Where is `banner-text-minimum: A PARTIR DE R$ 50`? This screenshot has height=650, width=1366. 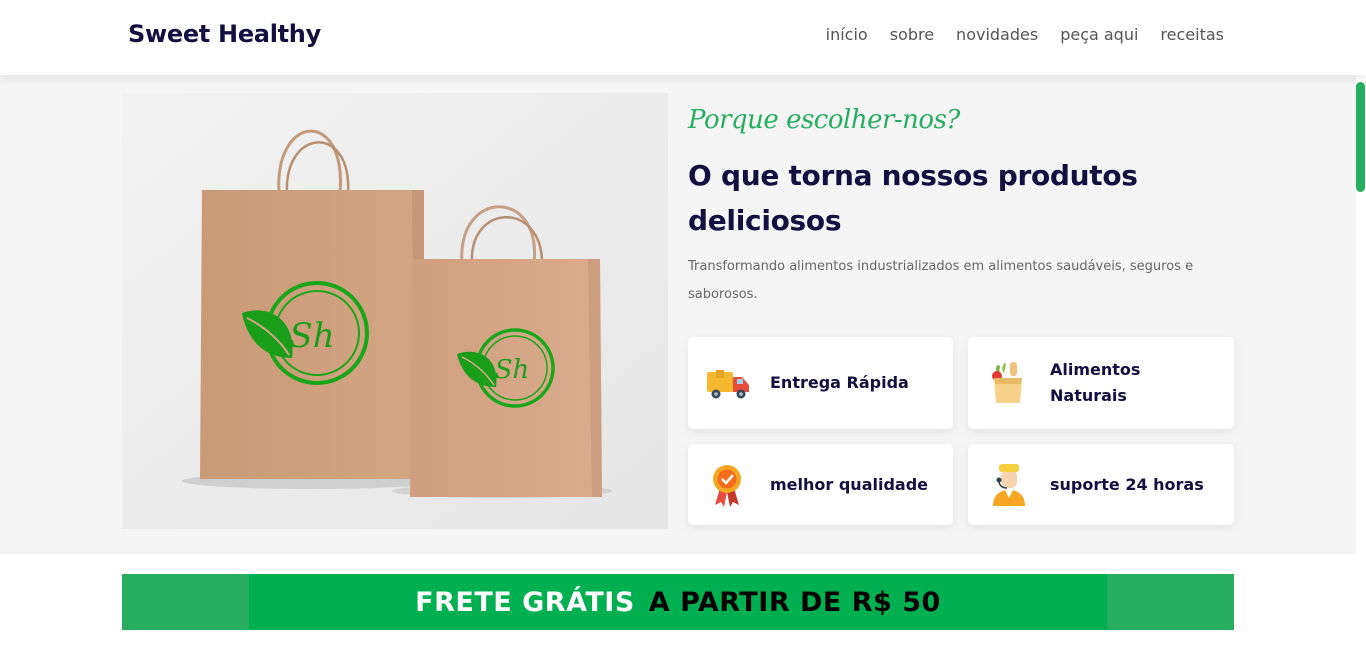
banner-text-minimum: A PARTIR DE R$ 50 is located at coordinates (794, 602).